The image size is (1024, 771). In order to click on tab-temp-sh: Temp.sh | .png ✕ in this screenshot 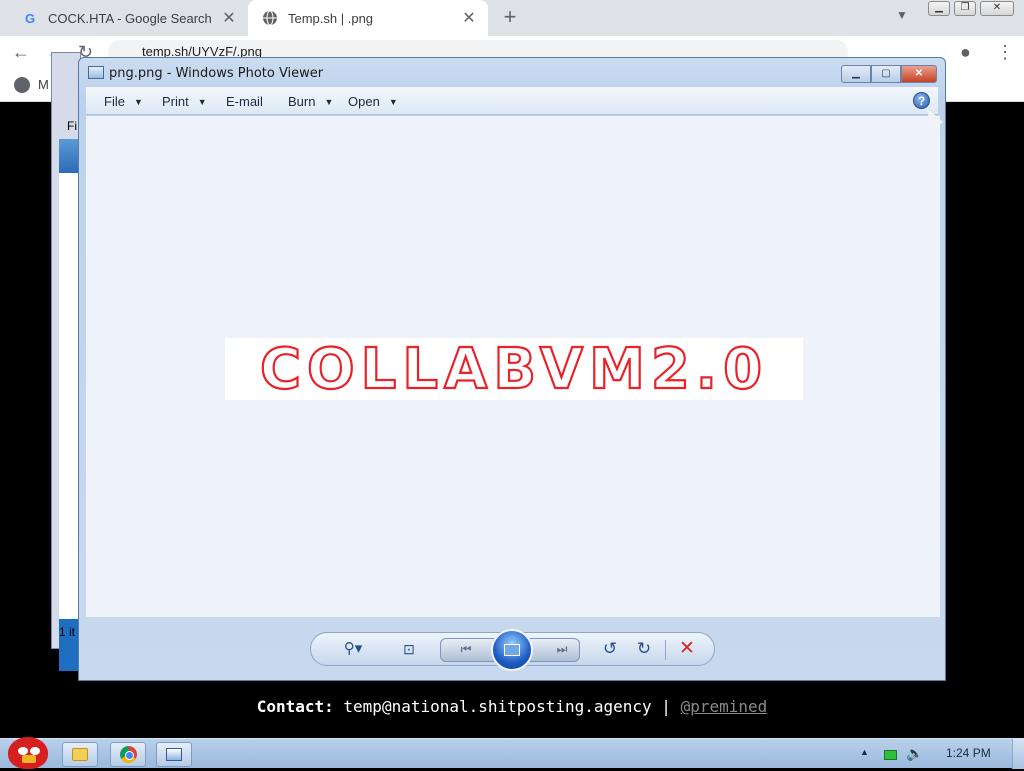, I will do `click(368, 18)`.